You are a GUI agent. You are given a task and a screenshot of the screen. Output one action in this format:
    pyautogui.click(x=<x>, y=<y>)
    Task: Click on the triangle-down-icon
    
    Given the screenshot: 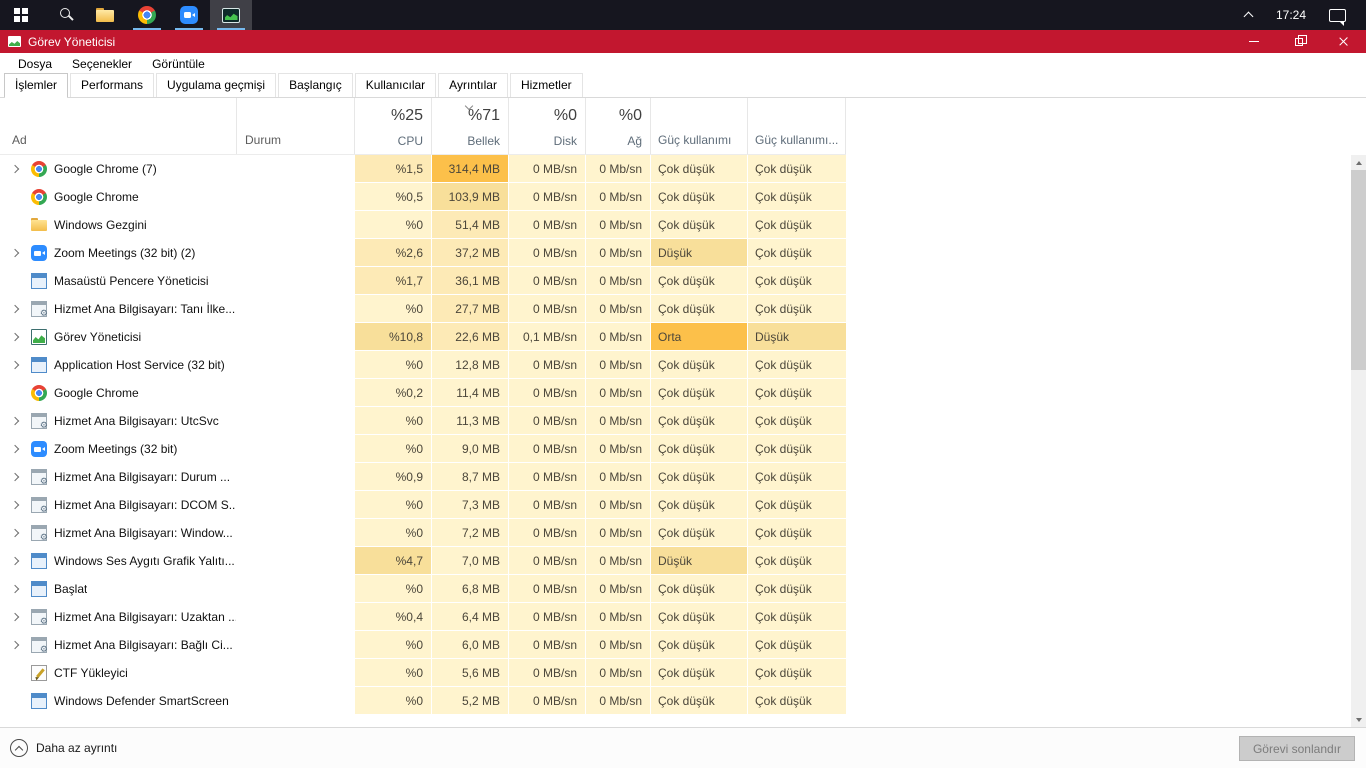 What is the action you would take?
    pyautogui.click(x=1358, y=719)
    